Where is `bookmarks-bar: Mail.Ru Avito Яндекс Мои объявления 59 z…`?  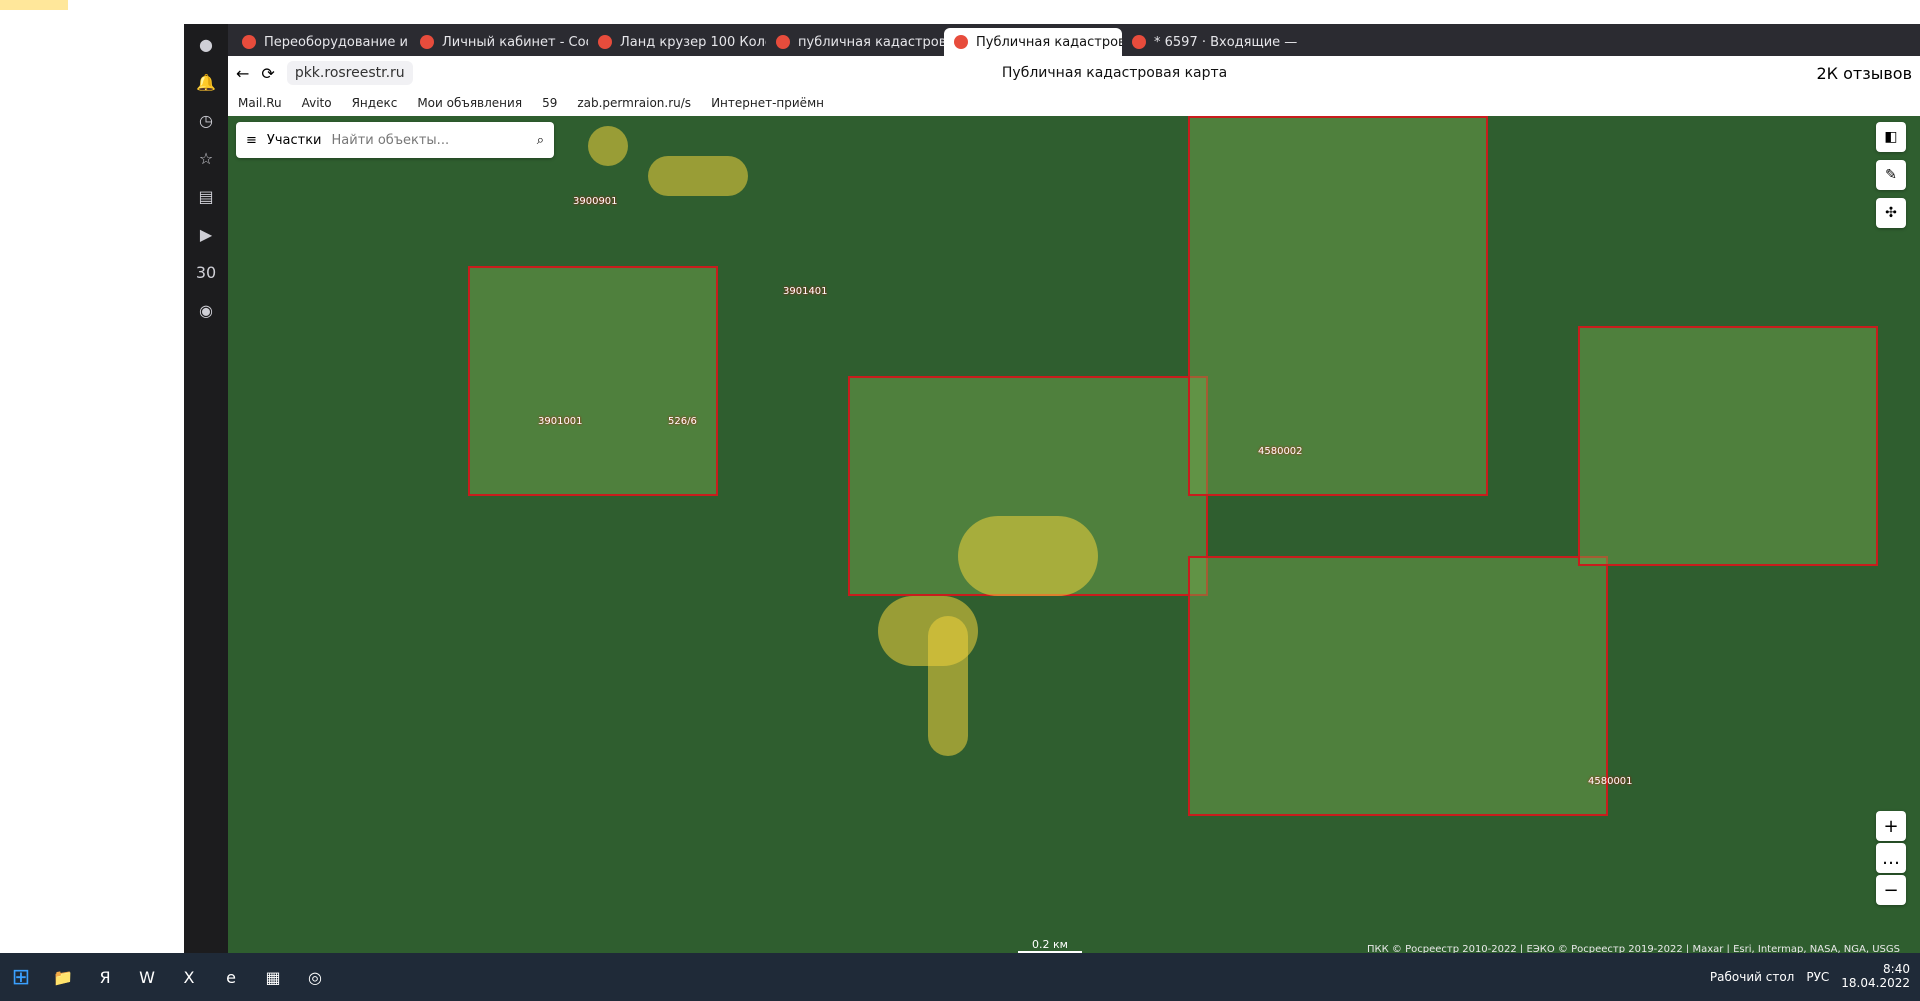
bookmarks-bar: Mail.Ru Avito Яндекс Мои объявления 59 z… is located at coordinates (1074, 103).